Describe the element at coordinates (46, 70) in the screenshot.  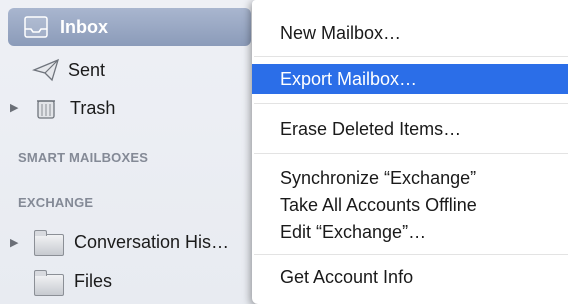
I see `paper-plane-icon` at that location.